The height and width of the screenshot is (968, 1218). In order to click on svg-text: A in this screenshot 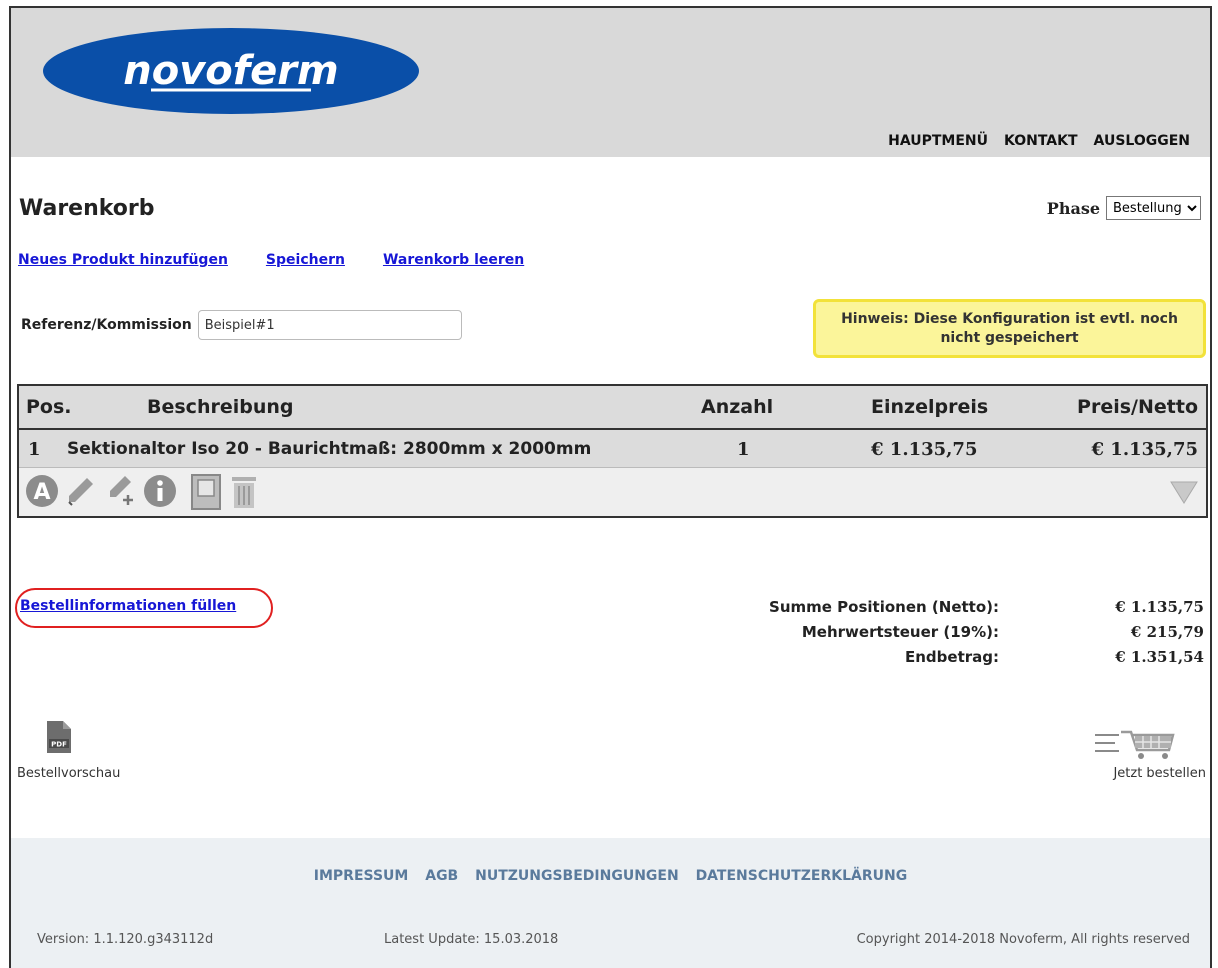, I will do `click(41, 492)`.